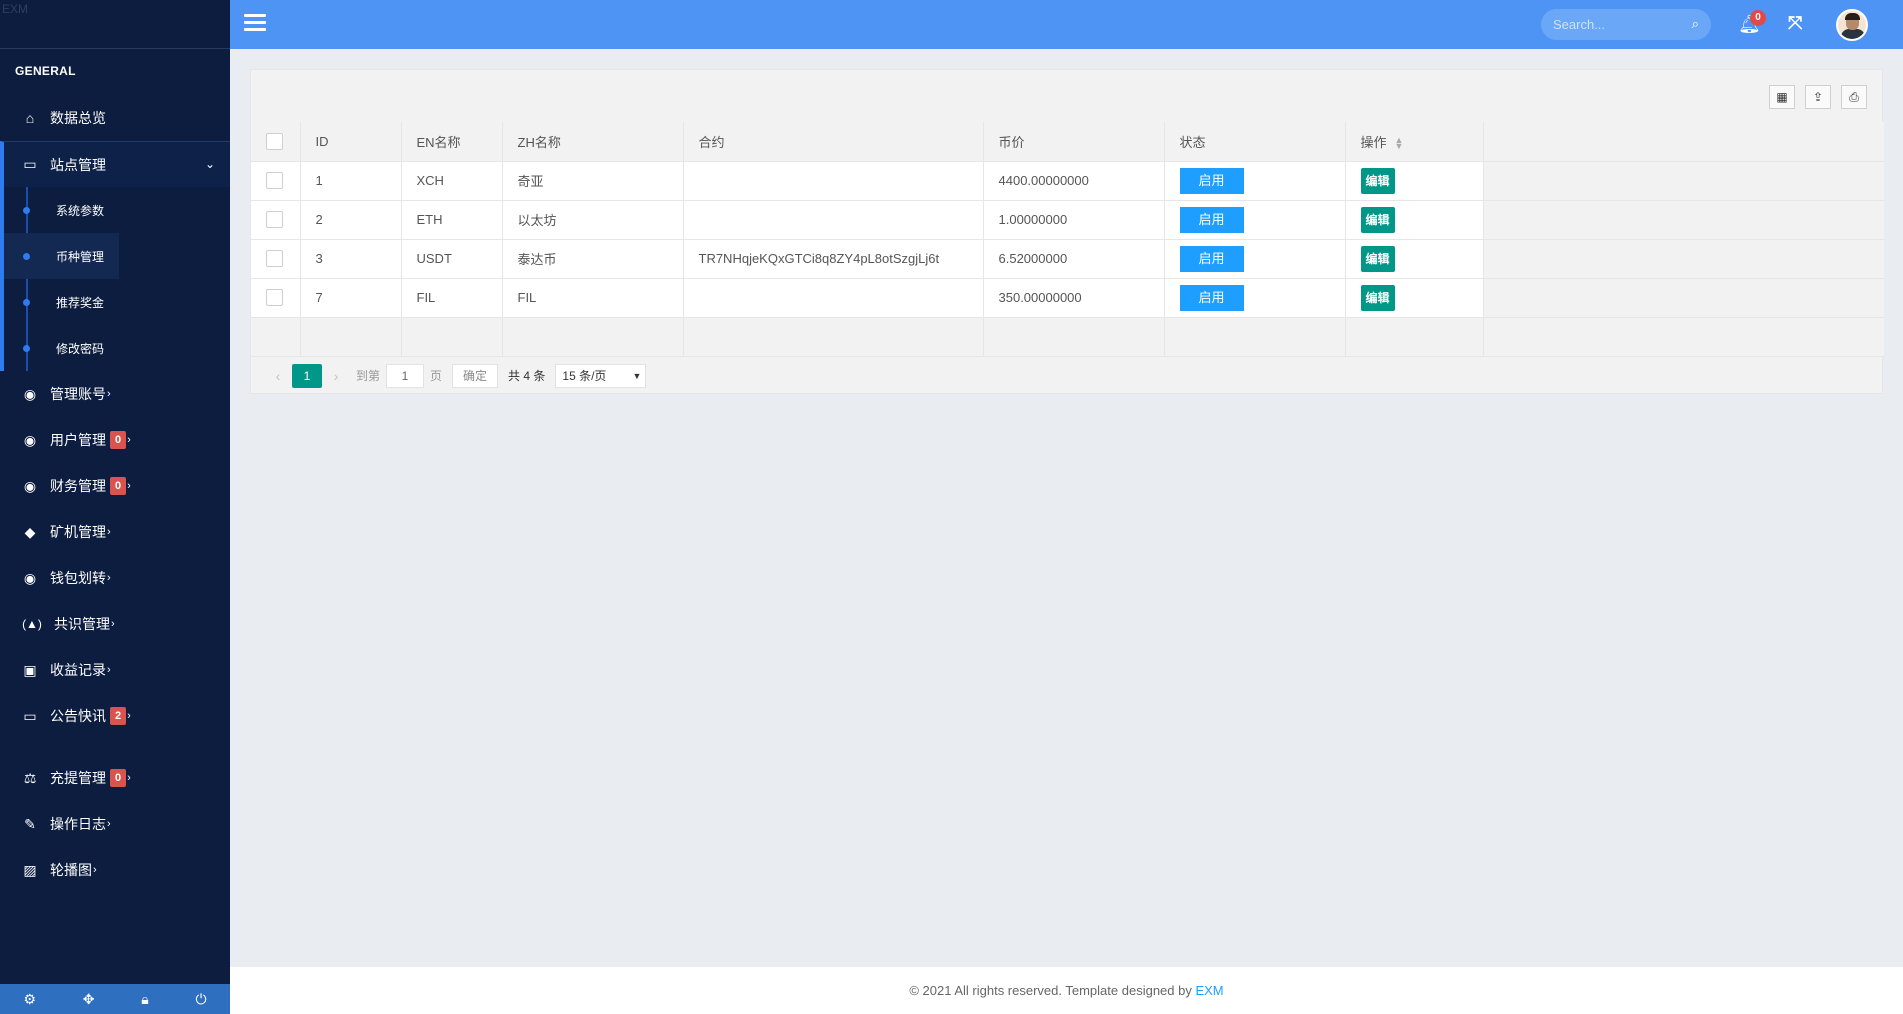 The height and width of the screenshot is (1014, 1903). Describe the element at coordinates (30, 485) in the screenshot. I see `user-circle-icon: ◉` at that location.